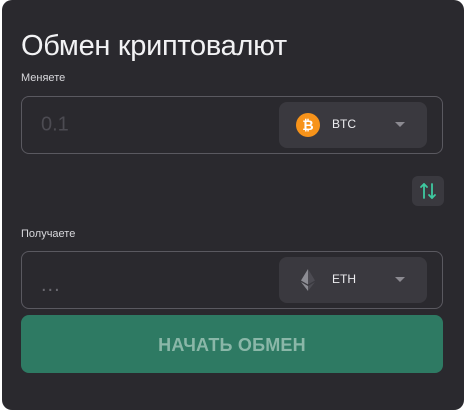 The height and width of the screenshot is (412, 466). Describe the element at coordinates (43, 78) in the screenshot. I see `give-label: Меняете` at that location.